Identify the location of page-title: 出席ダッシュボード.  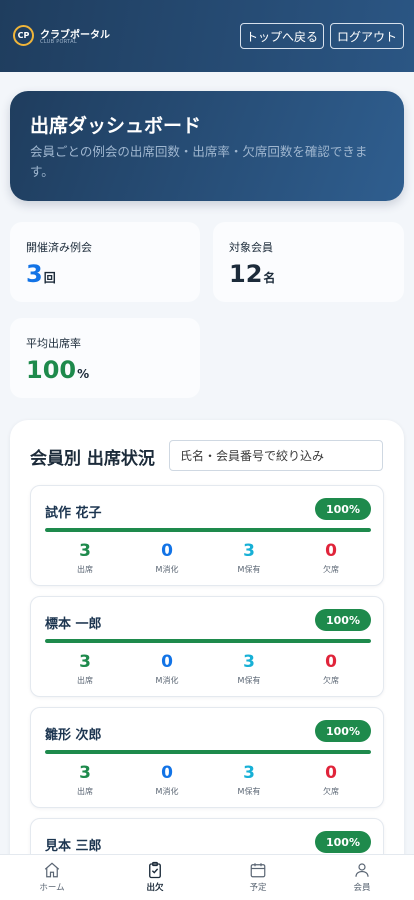
(116, 126).